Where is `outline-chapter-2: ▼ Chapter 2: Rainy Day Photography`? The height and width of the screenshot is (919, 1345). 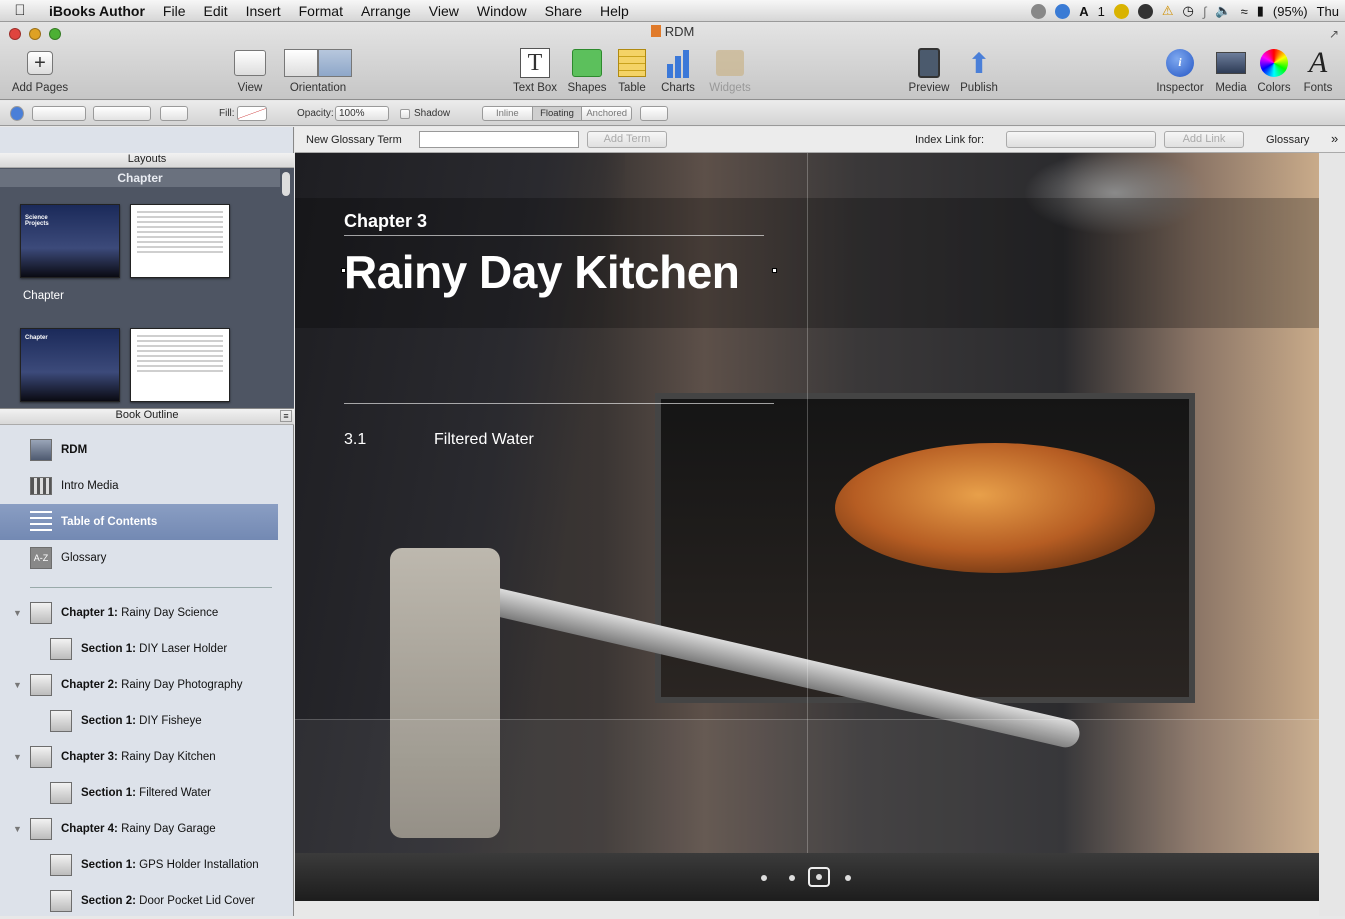 outline-chapter-2: ▼ Chapter 2: Rainy Day Photography is located at coordinates (139, 685).